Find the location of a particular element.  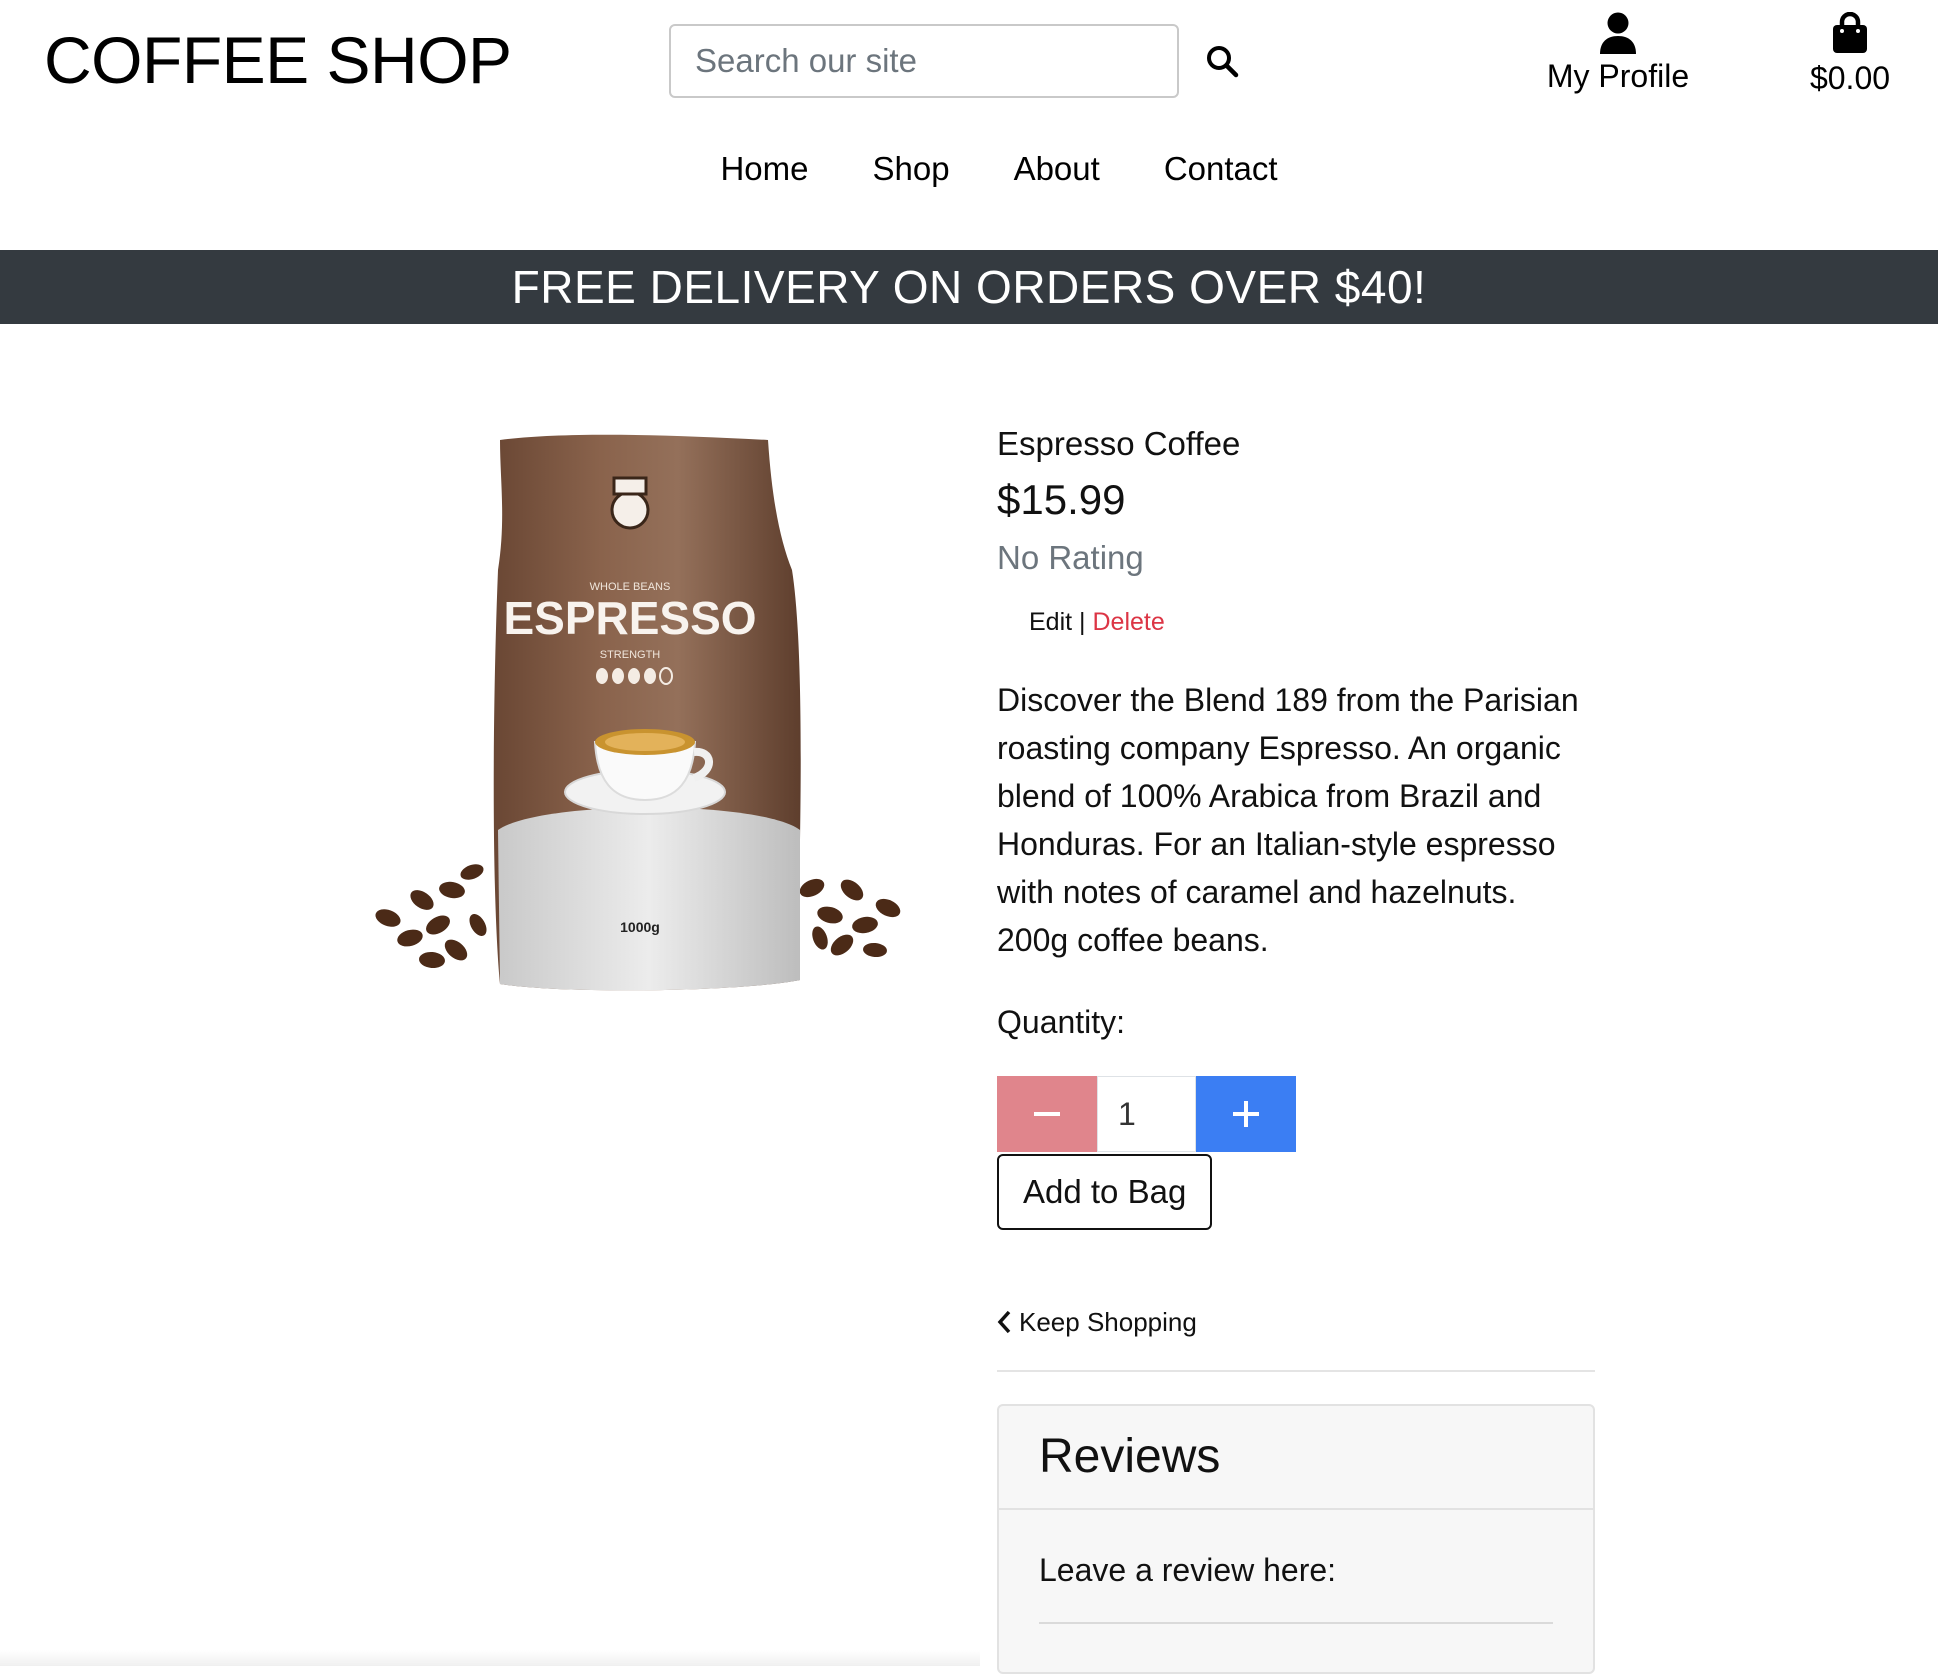

increment-quantity-button is located at coordinates (1246, 1114).